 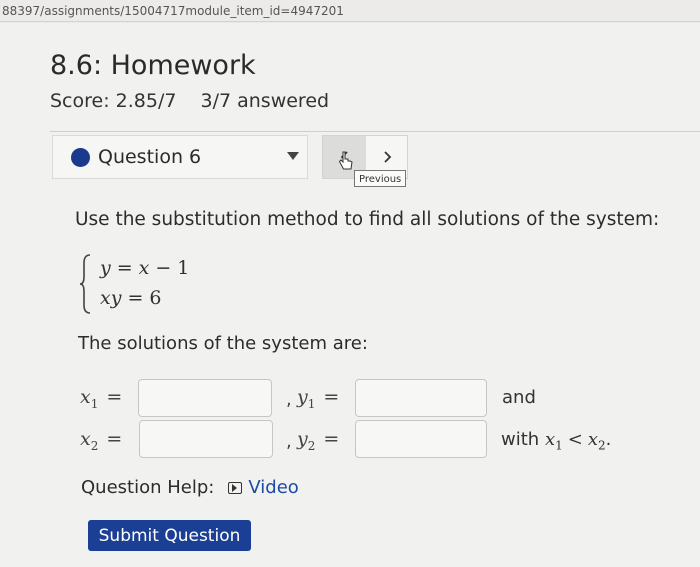 What do you see at coordinates (318, 440) in the screenshot?
I see `y2-label: y2 =` at bounding box center [318, 440].